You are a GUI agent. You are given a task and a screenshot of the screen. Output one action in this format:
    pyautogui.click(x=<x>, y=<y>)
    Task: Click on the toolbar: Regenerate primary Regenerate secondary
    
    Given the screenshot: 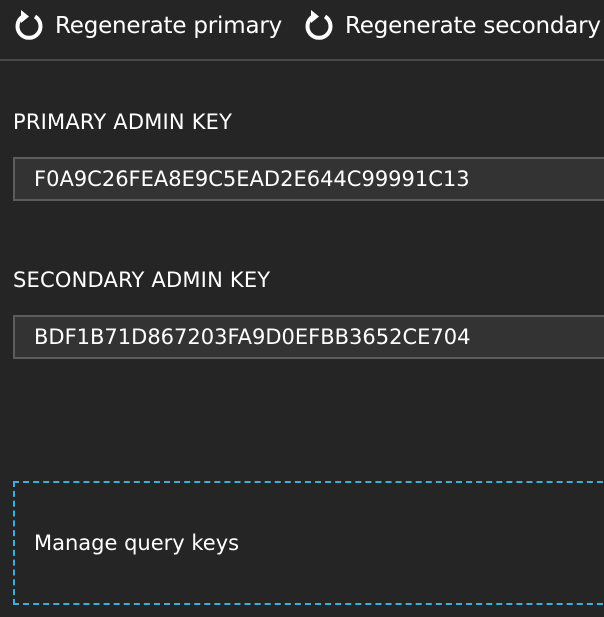 What is the action you would take?
    pyautogui.click(x=302, y=30)
    